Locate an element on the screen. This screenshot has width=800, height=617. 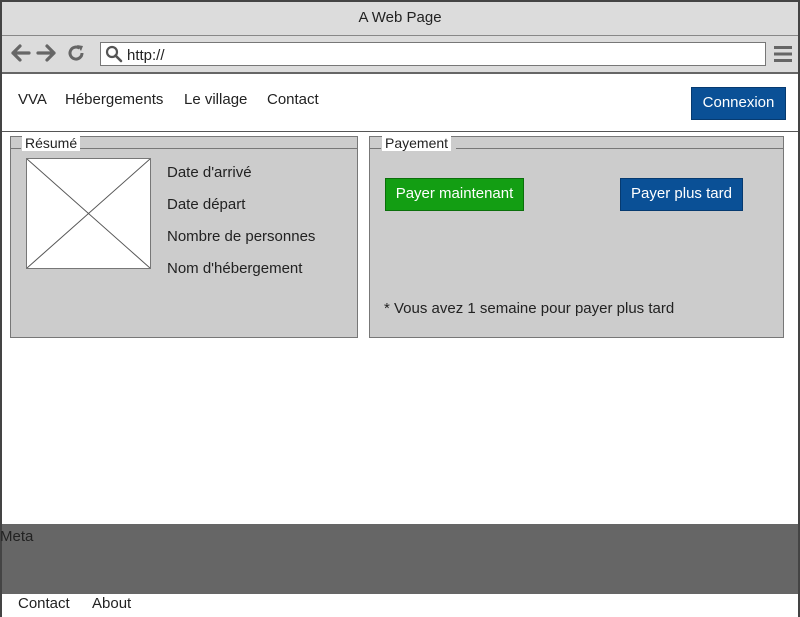
guest-count-label: Nombre de personnes is located at coordinates (241, 236).